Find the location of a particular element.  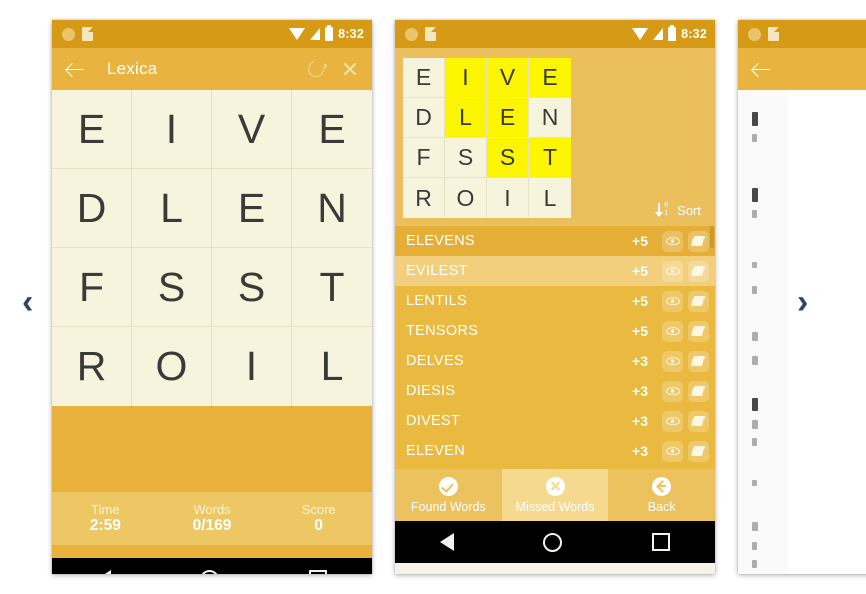

word-points: +5 is located at coordinates (640, 331).